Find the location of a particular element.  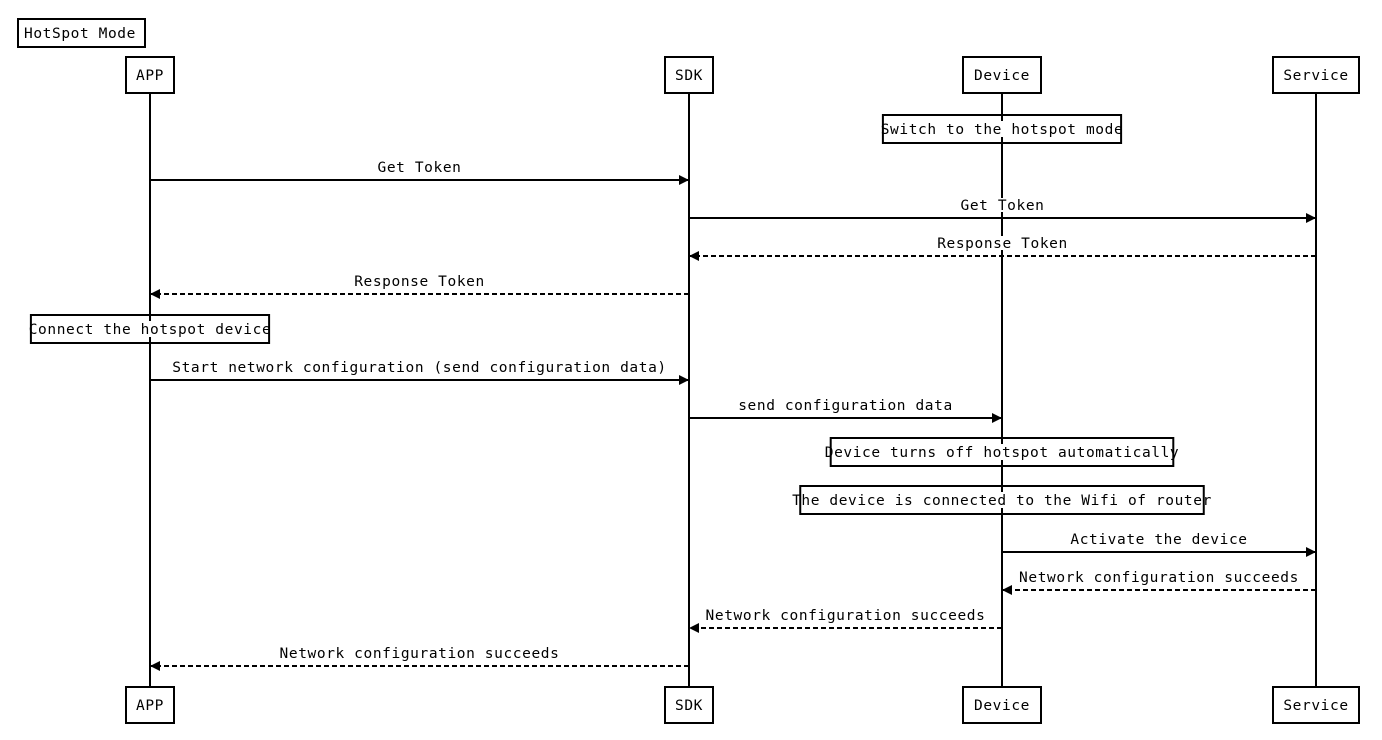

note-text: Device turns off hotspot automatically is located at coordinates (1002, 453).